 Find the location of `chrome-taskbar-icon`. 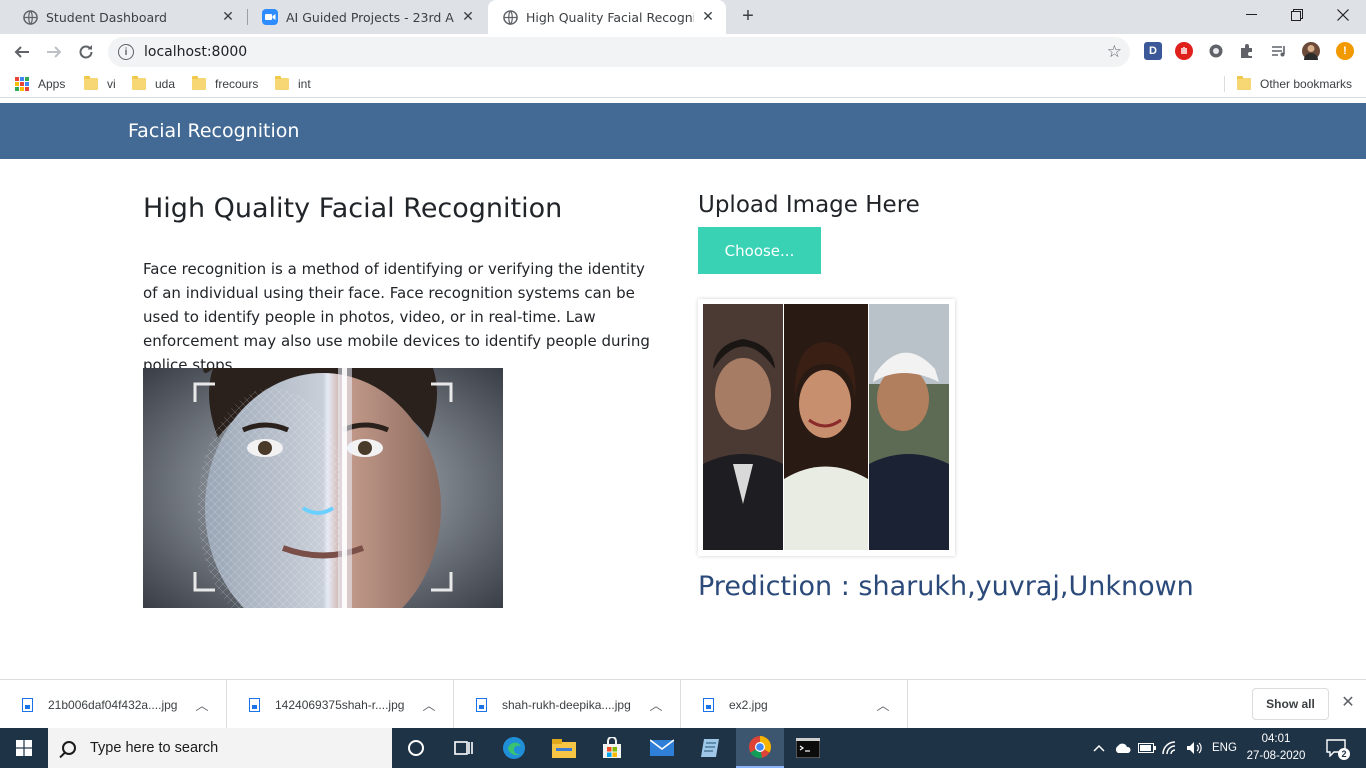

chrome-taskbar-icon is located at coordinates (760, 748).